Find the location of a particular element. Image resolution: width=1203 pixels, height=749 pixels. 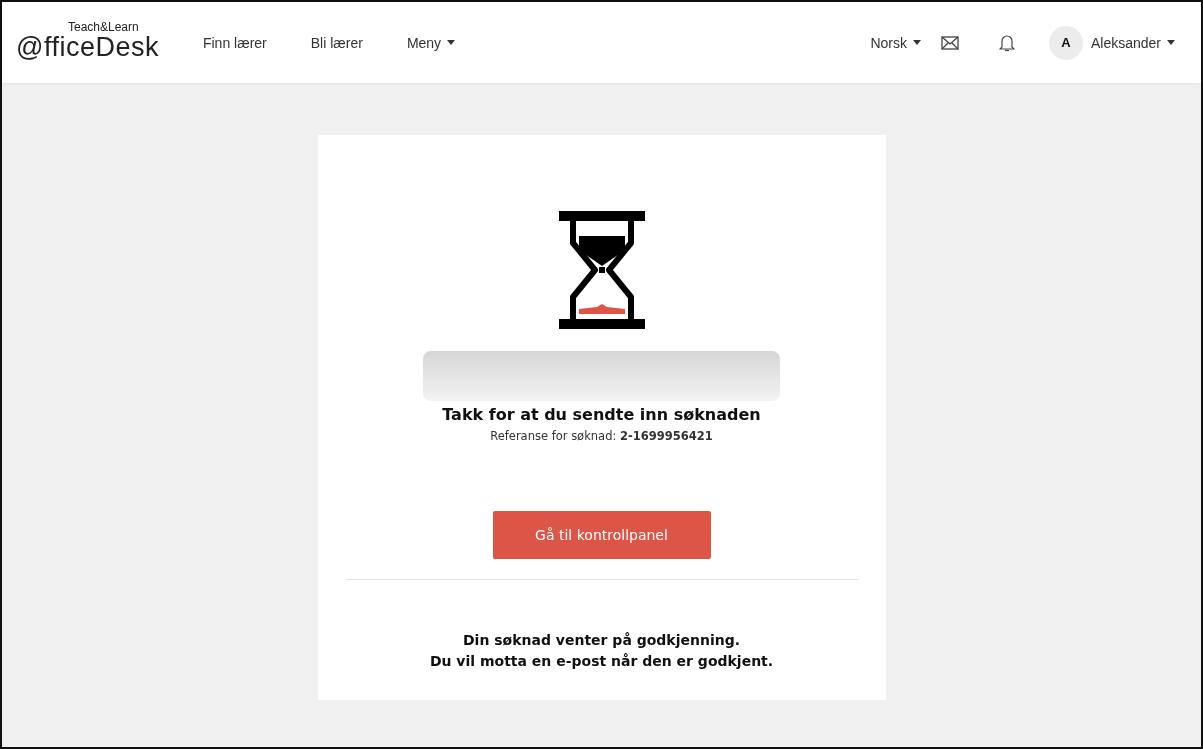

language-menu: Norsk is located at coordinates (895, 42).